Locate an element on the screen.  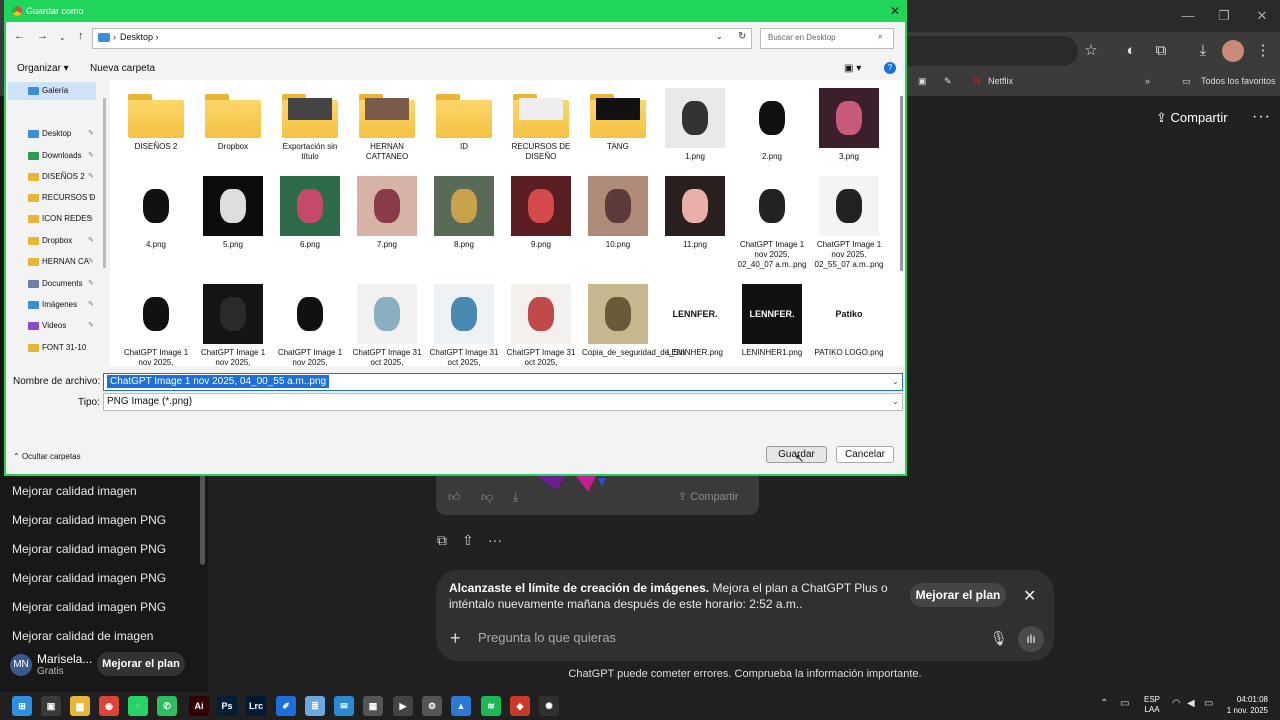
thumbs-down-icon: 👎︎ is located at coordinates (487, 497).